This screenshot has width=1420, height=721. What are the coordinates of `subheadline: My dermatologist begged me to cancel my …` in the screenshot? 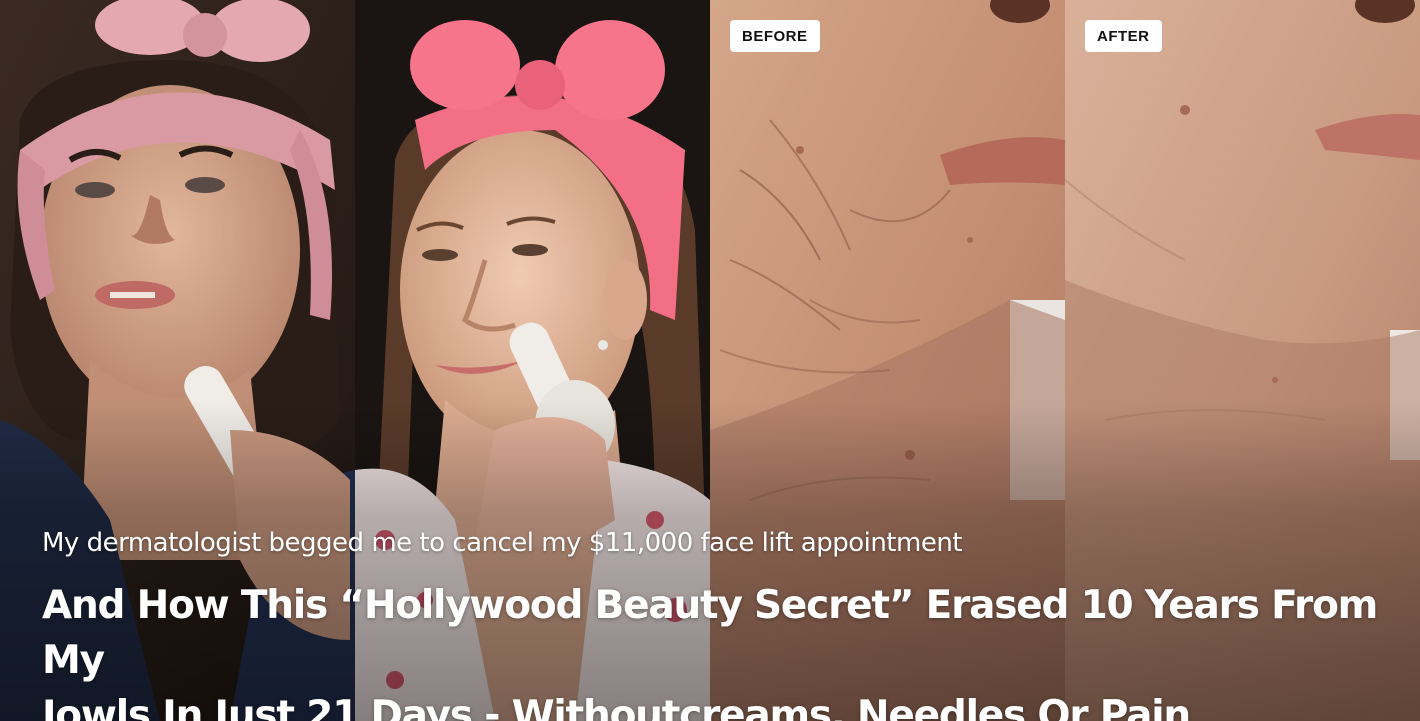 It's located at (502, 543).